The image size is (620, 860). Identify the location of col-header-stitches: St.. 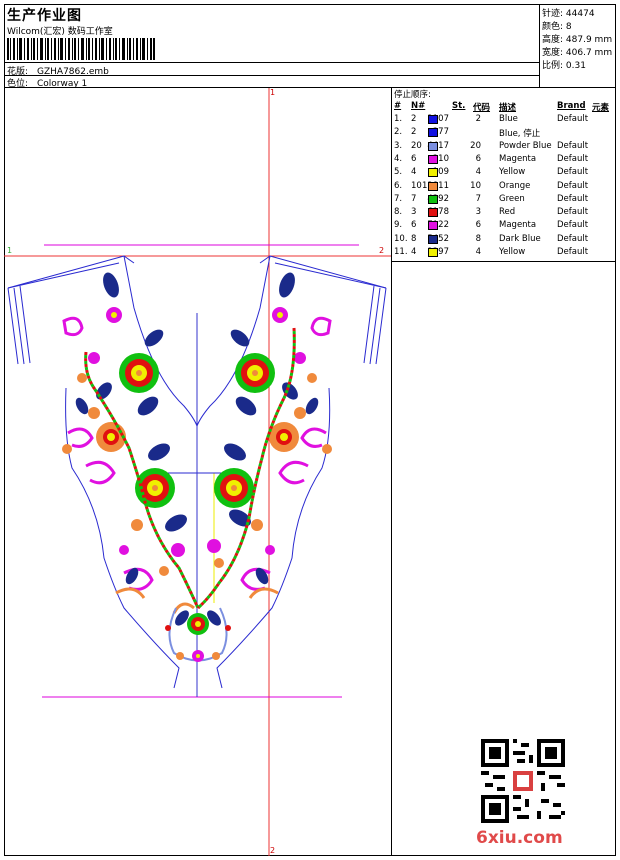
(459, 106).